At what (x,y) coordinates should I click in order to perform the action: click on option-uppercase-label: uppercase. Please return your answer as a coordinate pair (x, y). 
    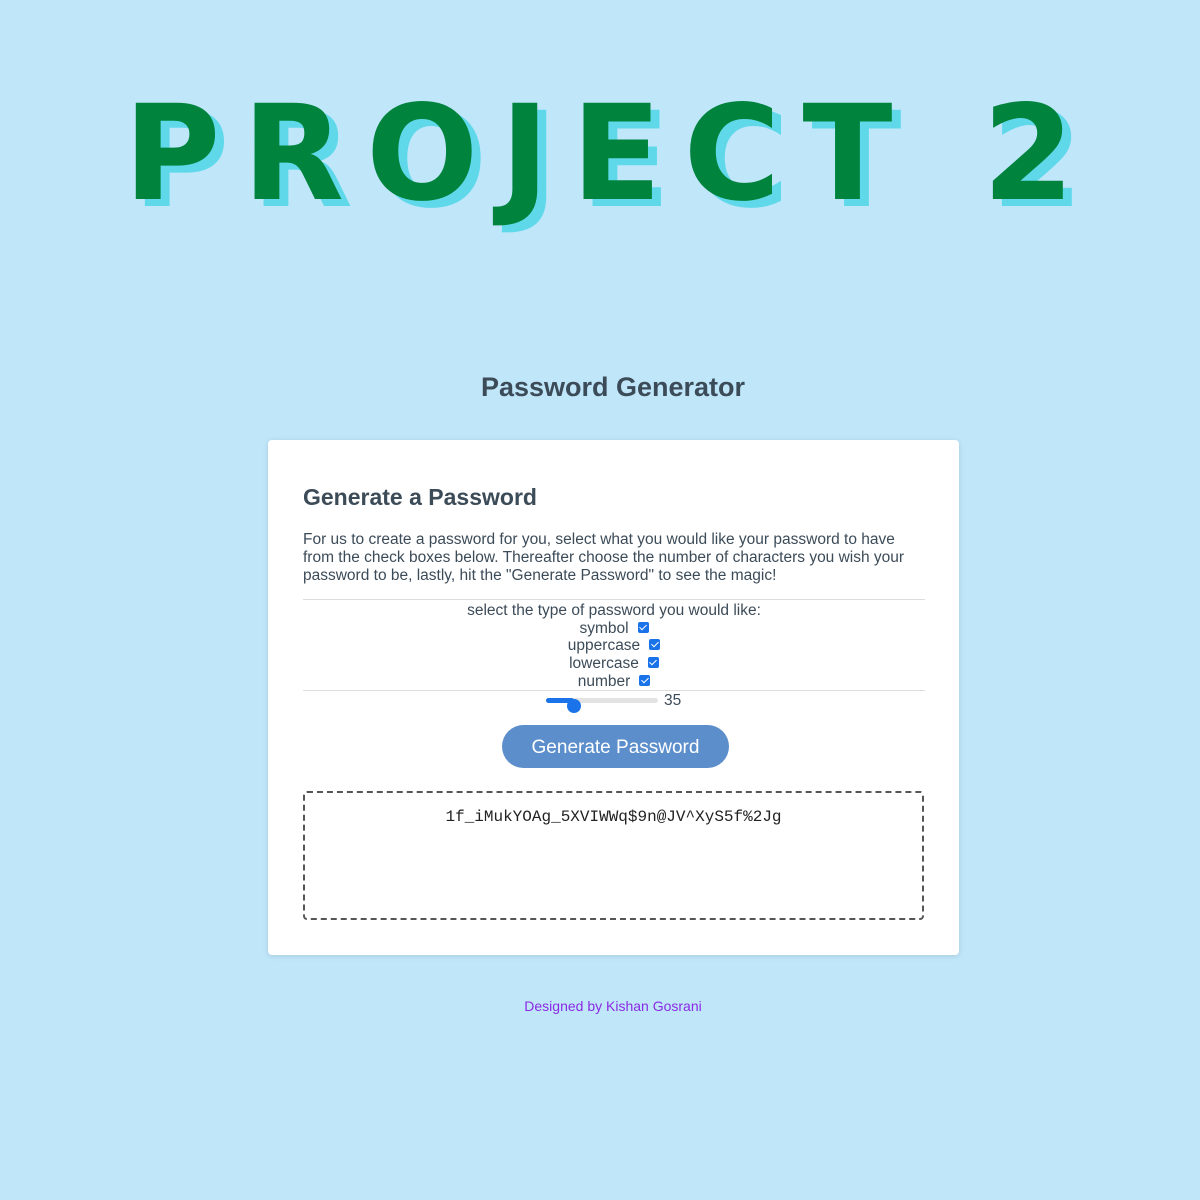
    Looking at the image, I should click on (604, 646).